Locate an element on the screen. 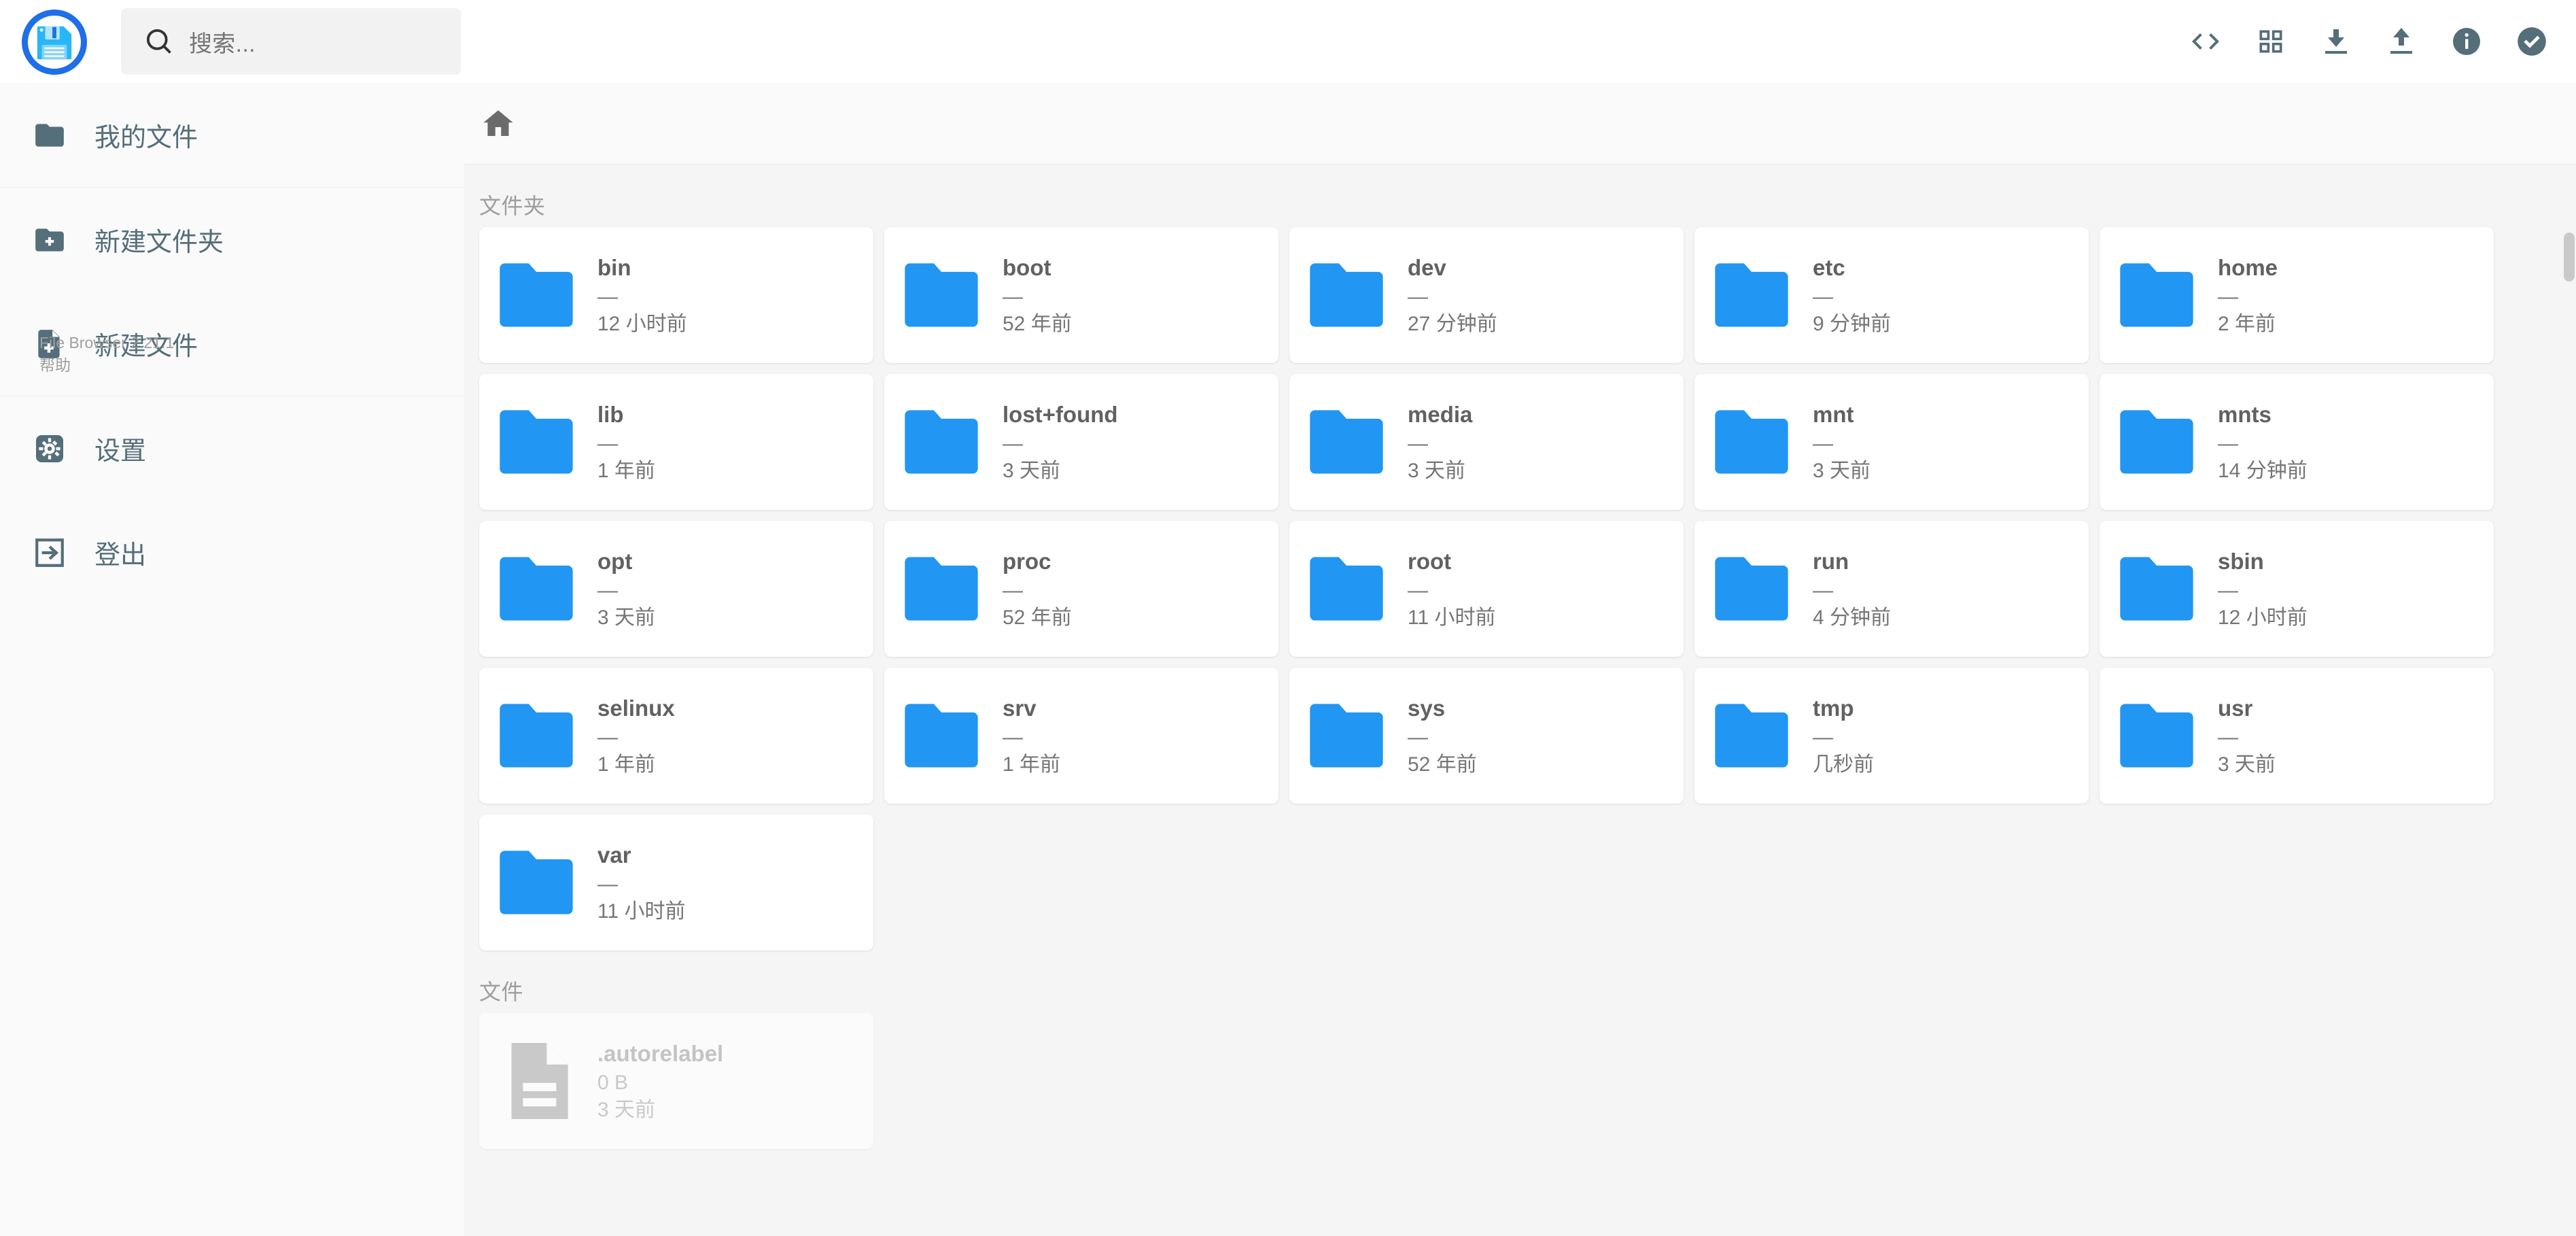 The width and height of the screenshot is (2576, 1236). item-name: sys is located at coordinates (1427, 708).